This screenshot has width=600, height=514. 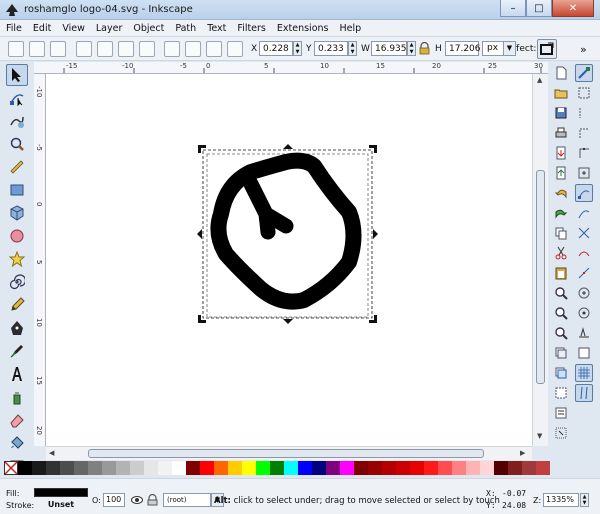 What do you see at coordinates (583, 49) in the screenshot?
I see `toolbar-overflow-button: »` at bounding box center [583, 49].